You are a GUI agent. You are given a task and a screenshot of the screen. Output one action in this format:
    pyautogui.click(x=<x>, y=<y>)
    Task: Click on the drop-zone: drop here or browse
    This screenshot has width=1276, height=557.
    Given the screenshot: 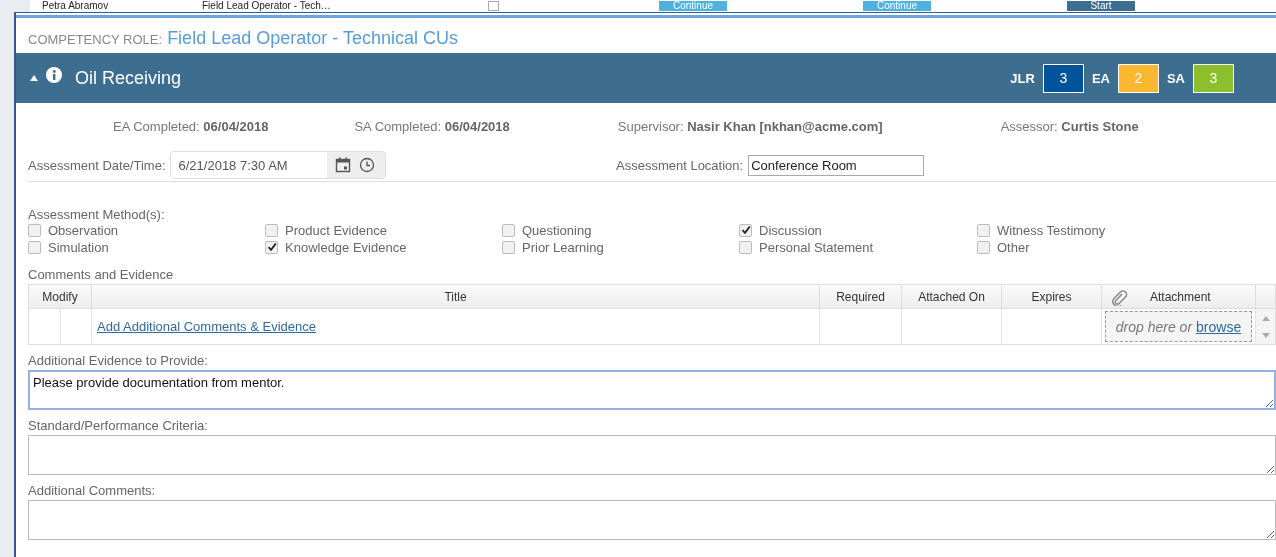 What is the action you would take?
    pyautogui.click(x=1178, y=326)
    